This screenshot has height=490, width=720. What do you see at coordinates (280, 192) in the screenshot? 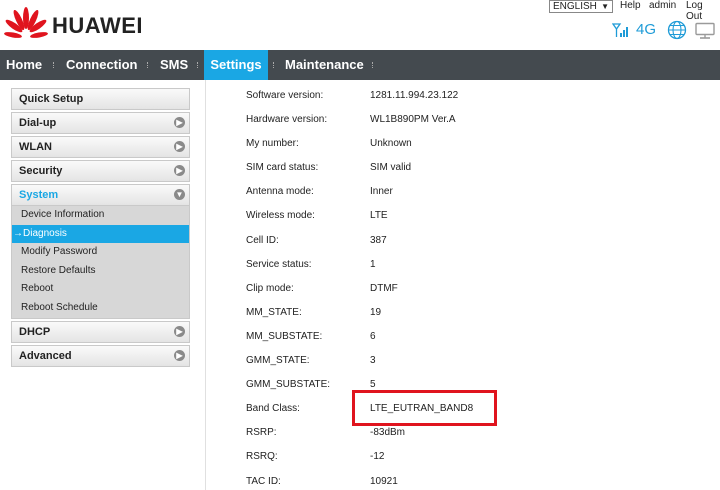
I see `info-label: Antenna mode:` at bounding box center [280, 192].